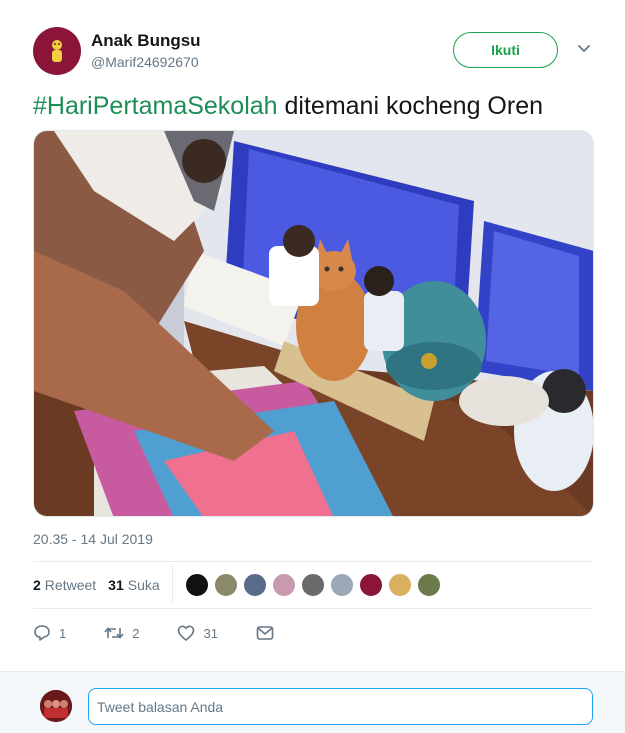  I want to click on stats-separator, so click(172, 585).